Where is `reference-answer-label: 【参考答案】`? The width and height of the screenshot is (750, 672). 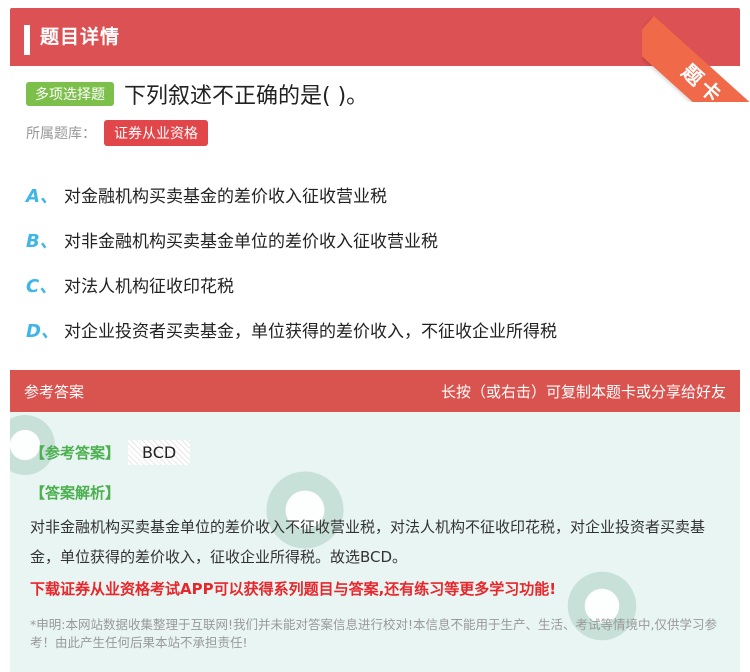
reference-answer-label: 【参考答案】 is located at coordinates (75, 453).